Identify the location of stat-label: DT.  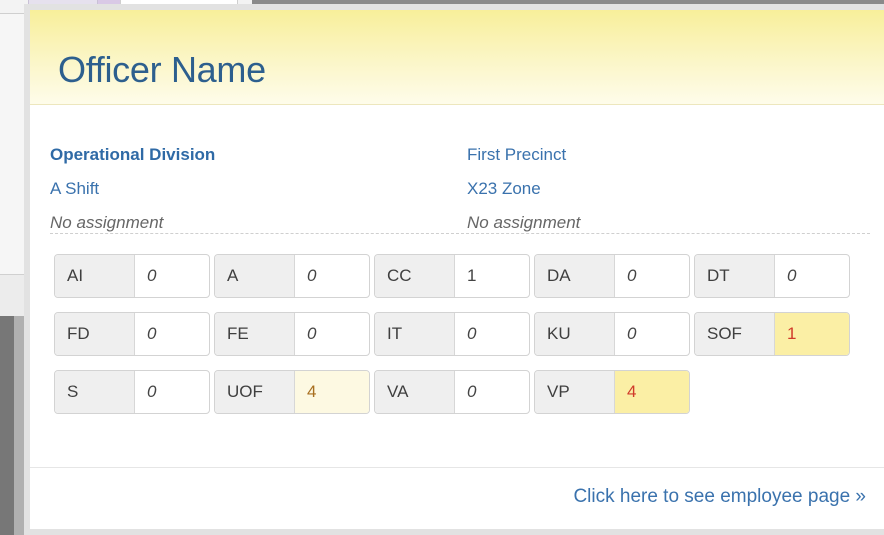
(735, 276).